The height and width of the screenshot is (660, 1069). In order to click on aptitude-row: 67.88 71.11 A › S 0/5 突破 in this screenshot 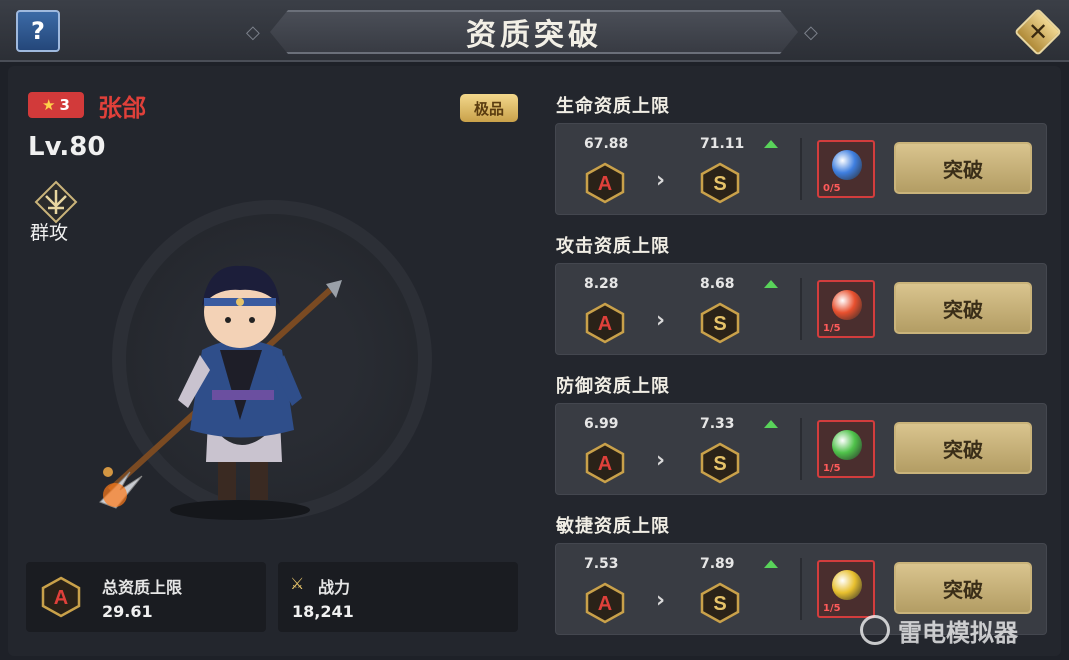, I will do `click(801, 169)`.